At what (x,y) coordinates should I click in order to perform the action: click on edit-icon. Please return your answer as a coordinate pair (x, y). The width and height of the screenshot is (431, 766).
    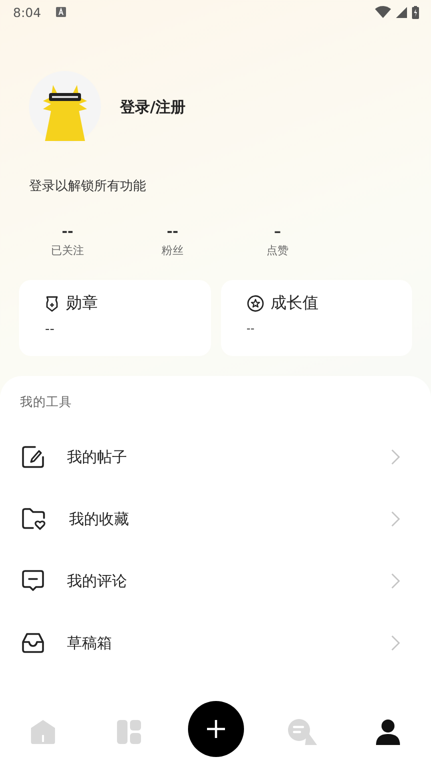
    Looking at the image, I should click on (33, 457).